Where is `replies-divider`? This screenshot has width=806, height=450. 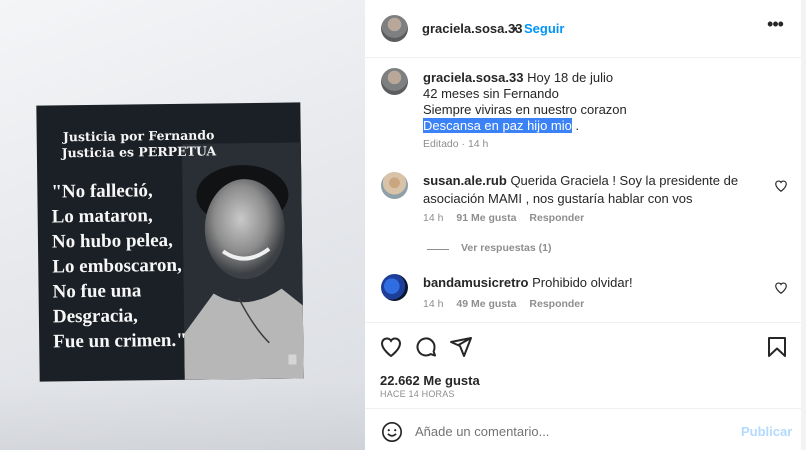
replies-divider is located at coordinates (438, 249).